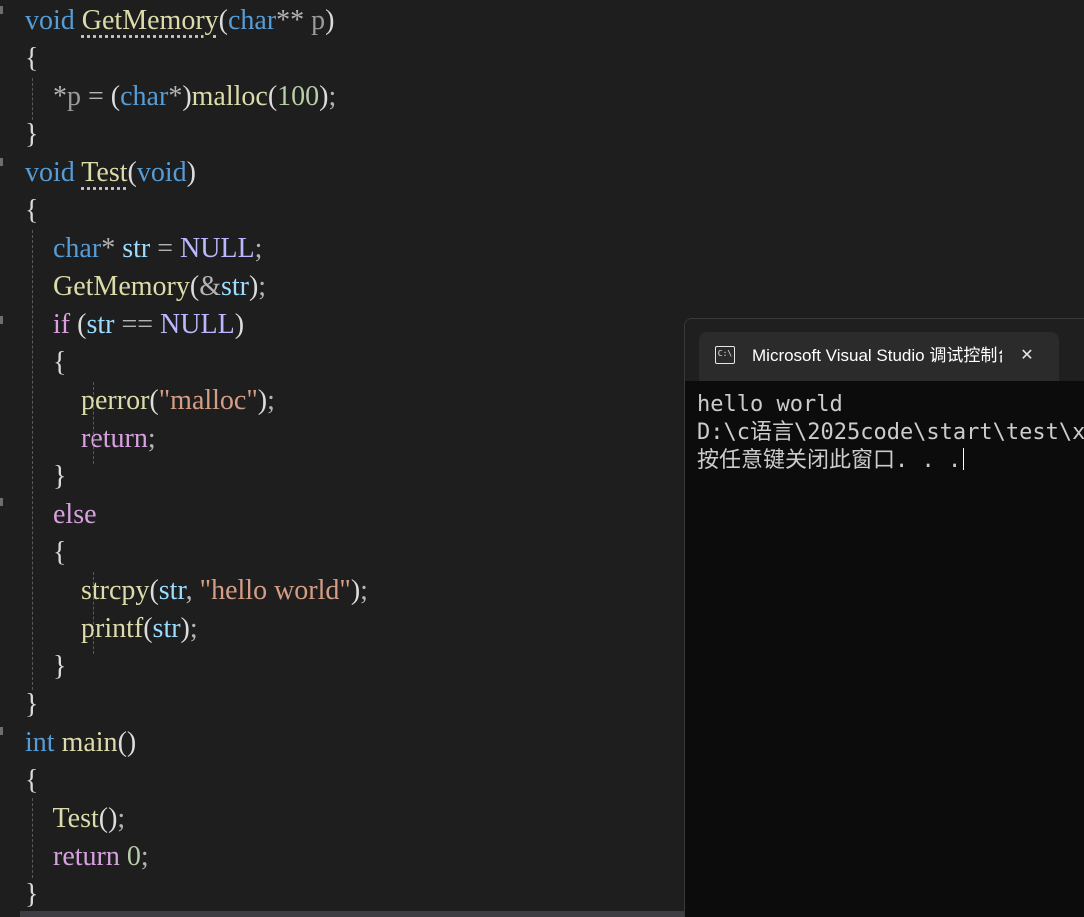  What do you see at coordinates (108, 818) in the screenshot?
I see `code-token: ()` at bounding box center [108, 818].